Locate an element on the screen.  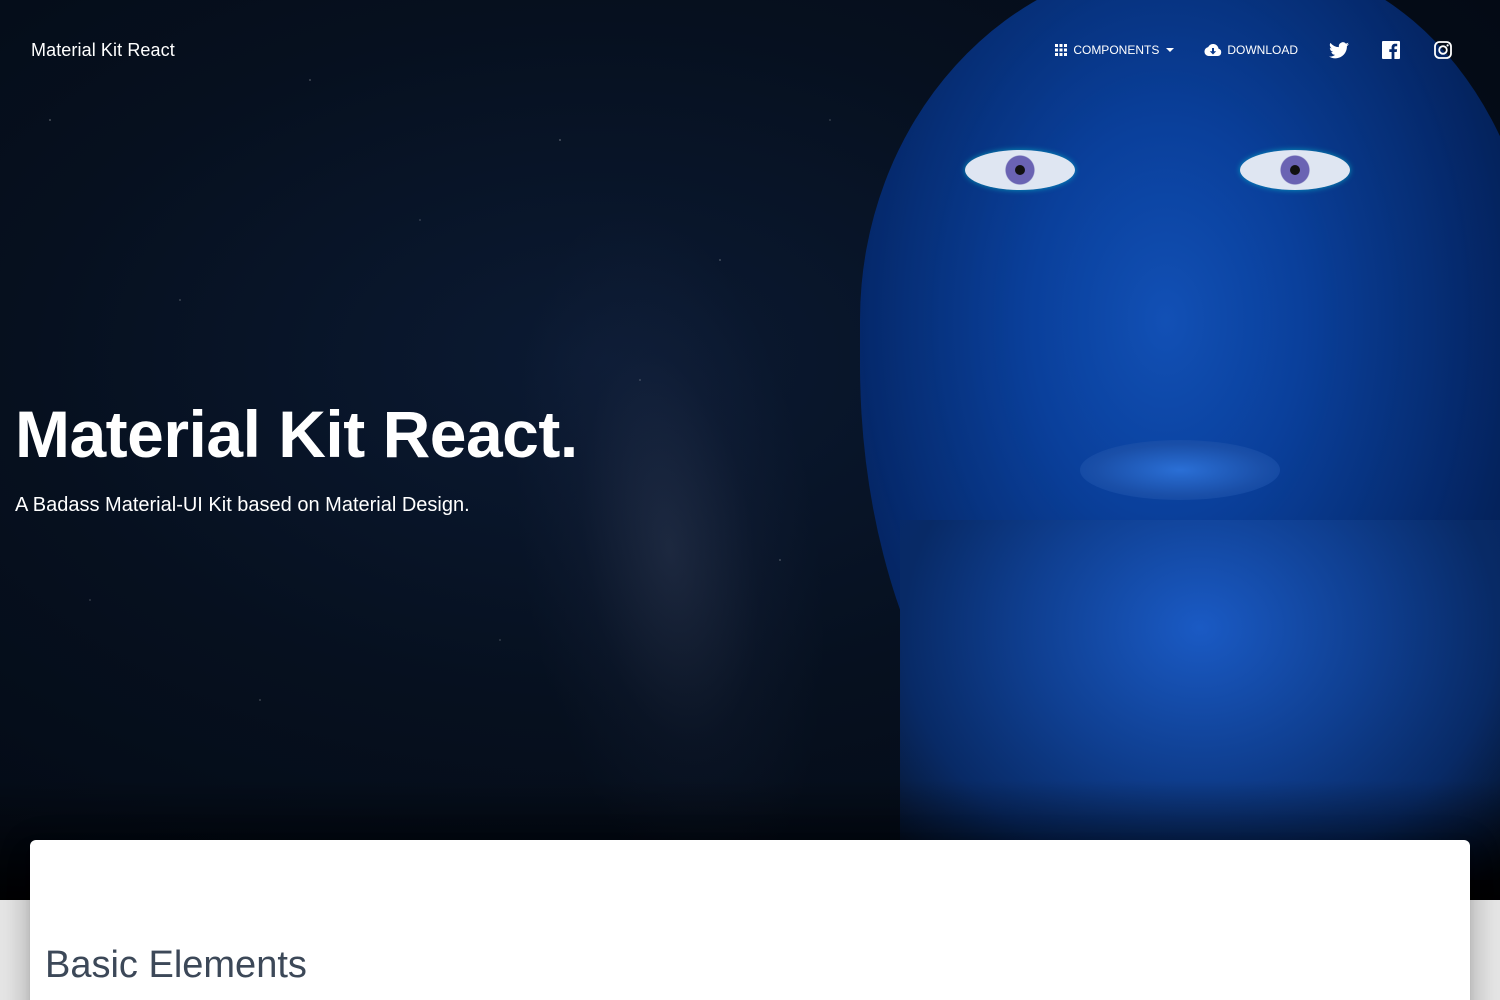
hero-title: Material Kit React. is located at coordinates (296, 434).